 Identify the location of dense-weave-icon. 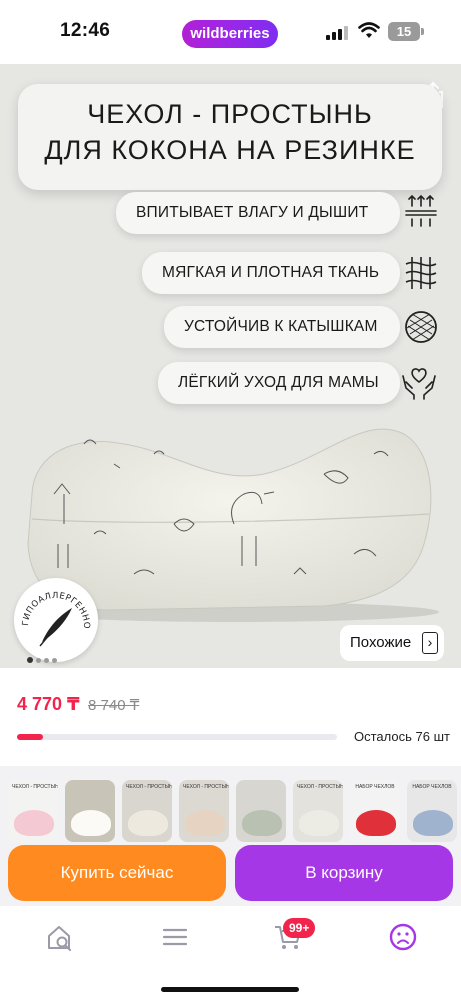
(421, 273).